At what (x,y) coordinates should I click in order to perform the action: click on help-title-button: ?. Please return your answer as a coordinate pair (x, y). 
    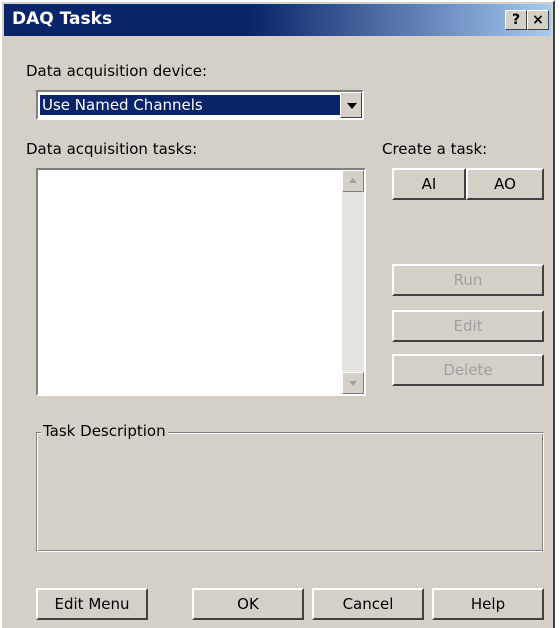
    Looking at the image, I should click on (516, 20).